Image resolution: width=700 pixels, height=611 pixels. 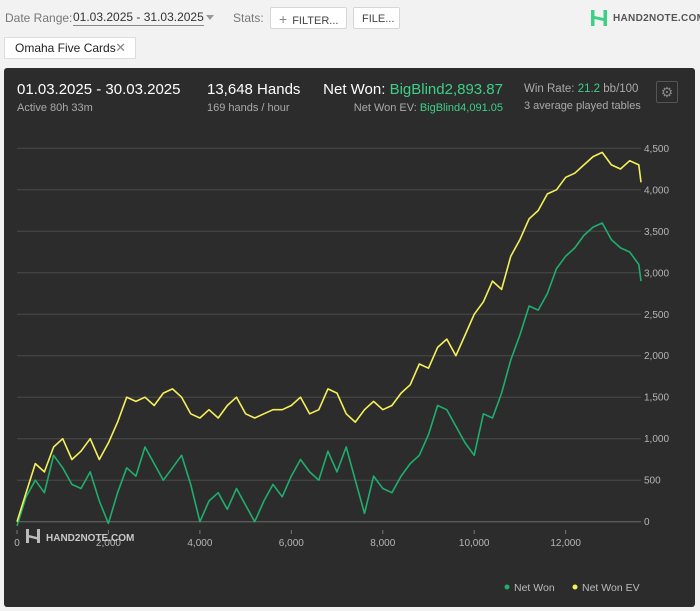 I want to click on y-tick-label: 4,000, so click(x=656, y=190).